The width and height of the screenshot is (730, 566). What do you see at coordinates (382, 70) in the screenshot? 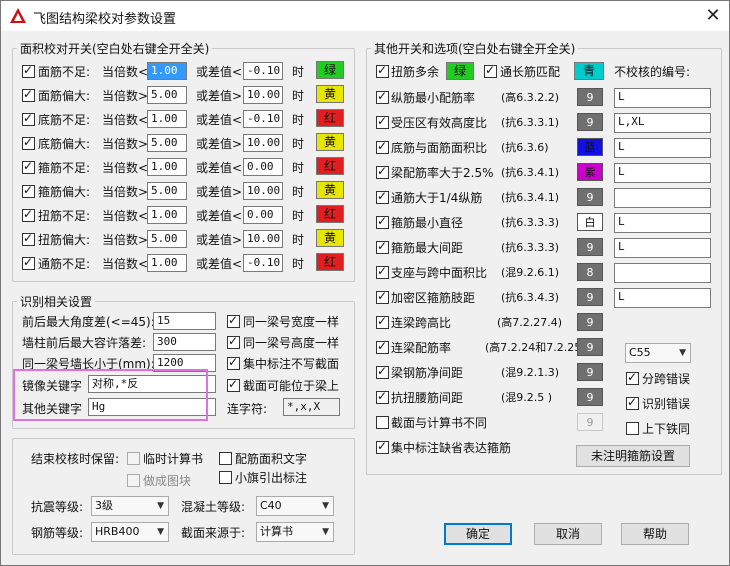
I see `twist-extra-checkbox` at bounding box center [382, 70].